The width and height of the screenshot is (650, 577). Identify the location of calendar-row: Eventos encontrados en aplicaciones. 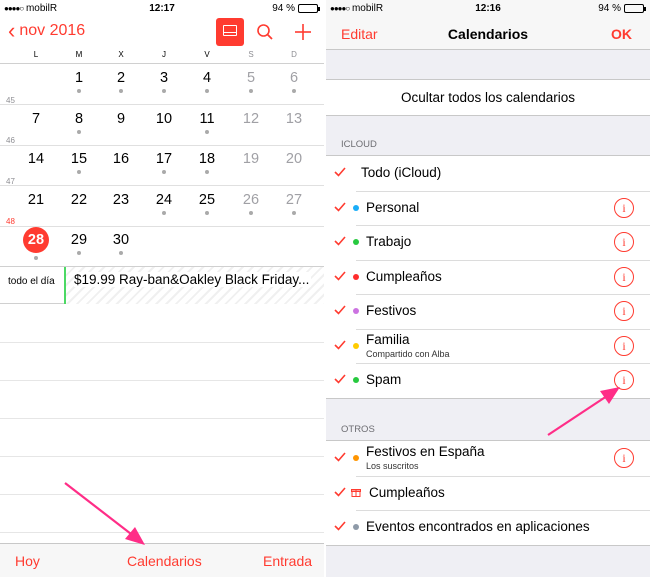
(488, 527).